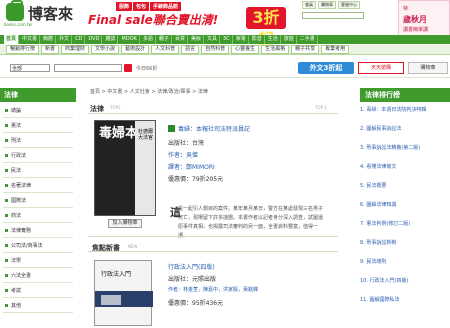 The image size is (450, 328). Describe the element at coordinates (275, 49) in the screenshot. I see `subnav-item: 生活風格` at that location.